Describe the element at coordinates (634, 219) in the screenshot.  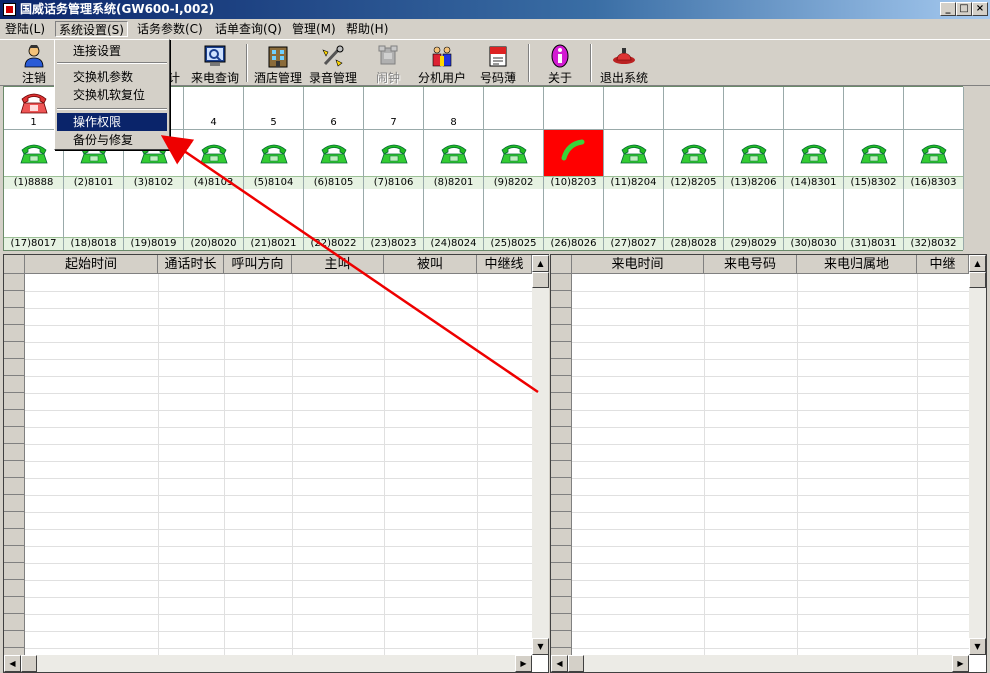
I see `extension-cell: (27)8027` at that location.